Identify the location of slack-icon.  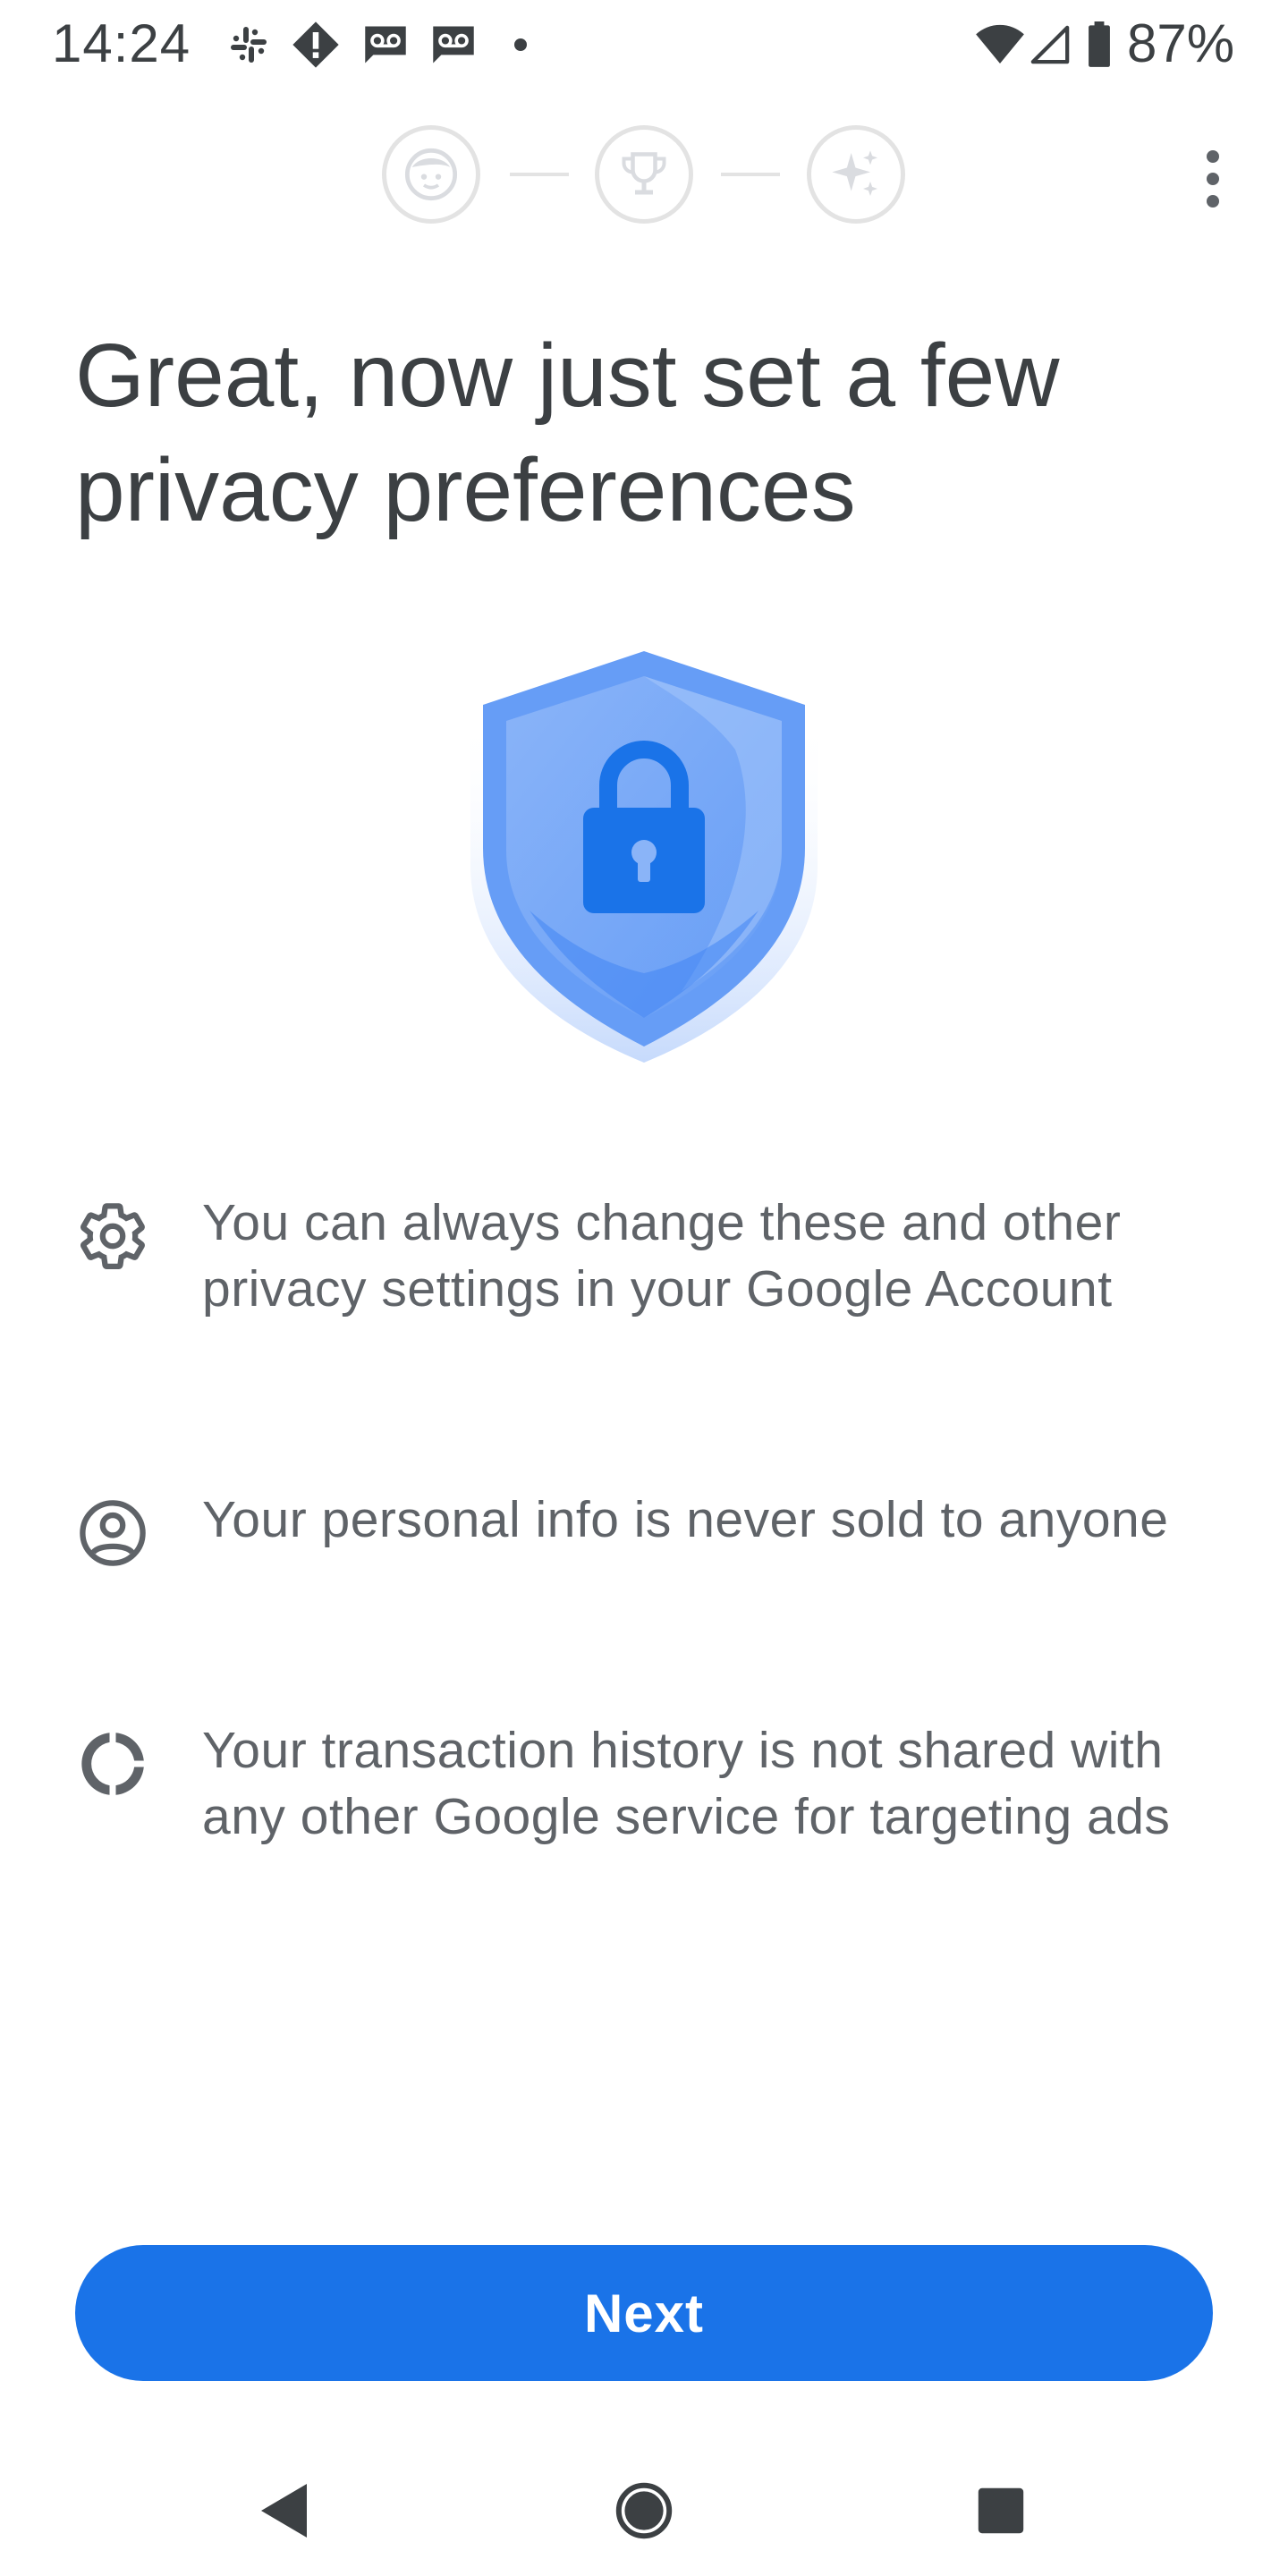
(249, 45).